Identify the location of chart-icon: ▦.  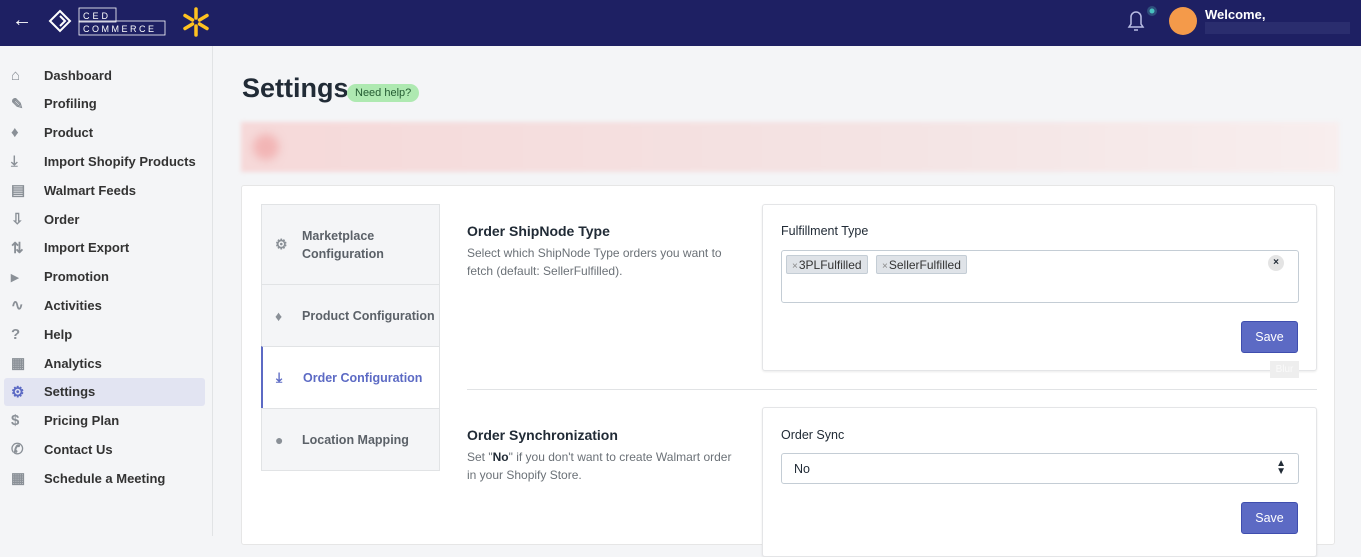
(18, 363).